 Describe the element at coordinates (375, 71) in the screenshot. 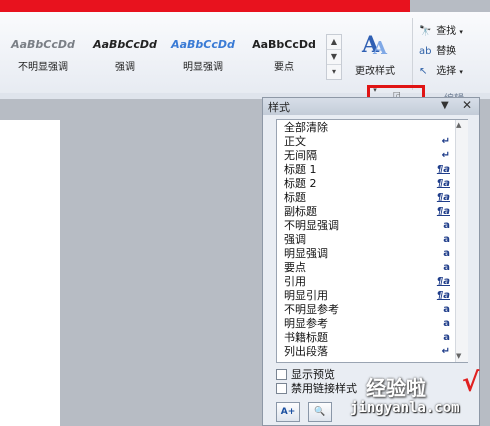

I see `change-styles-label: 更改样式` at that location.